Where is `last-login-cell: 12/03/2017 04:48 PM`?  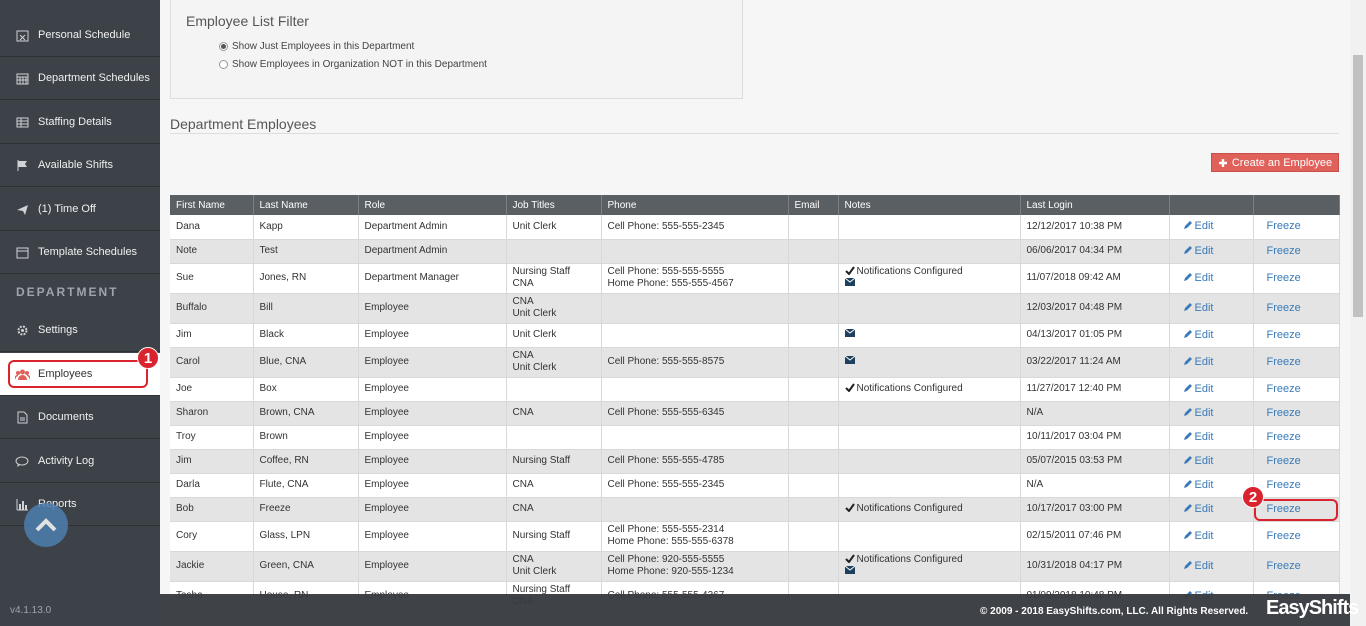
last-login-cell: 12/03/2017 04:48 PM is located at coordinates (1095, 308).